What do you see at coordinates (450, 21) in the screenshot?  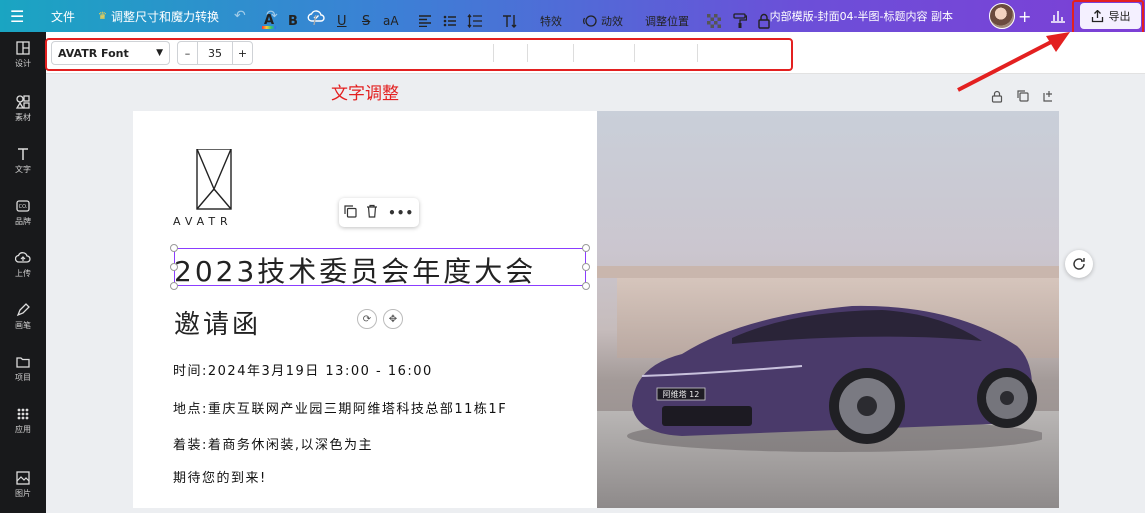 I see `bullet-list-icon` at bounding box center [450, 21].